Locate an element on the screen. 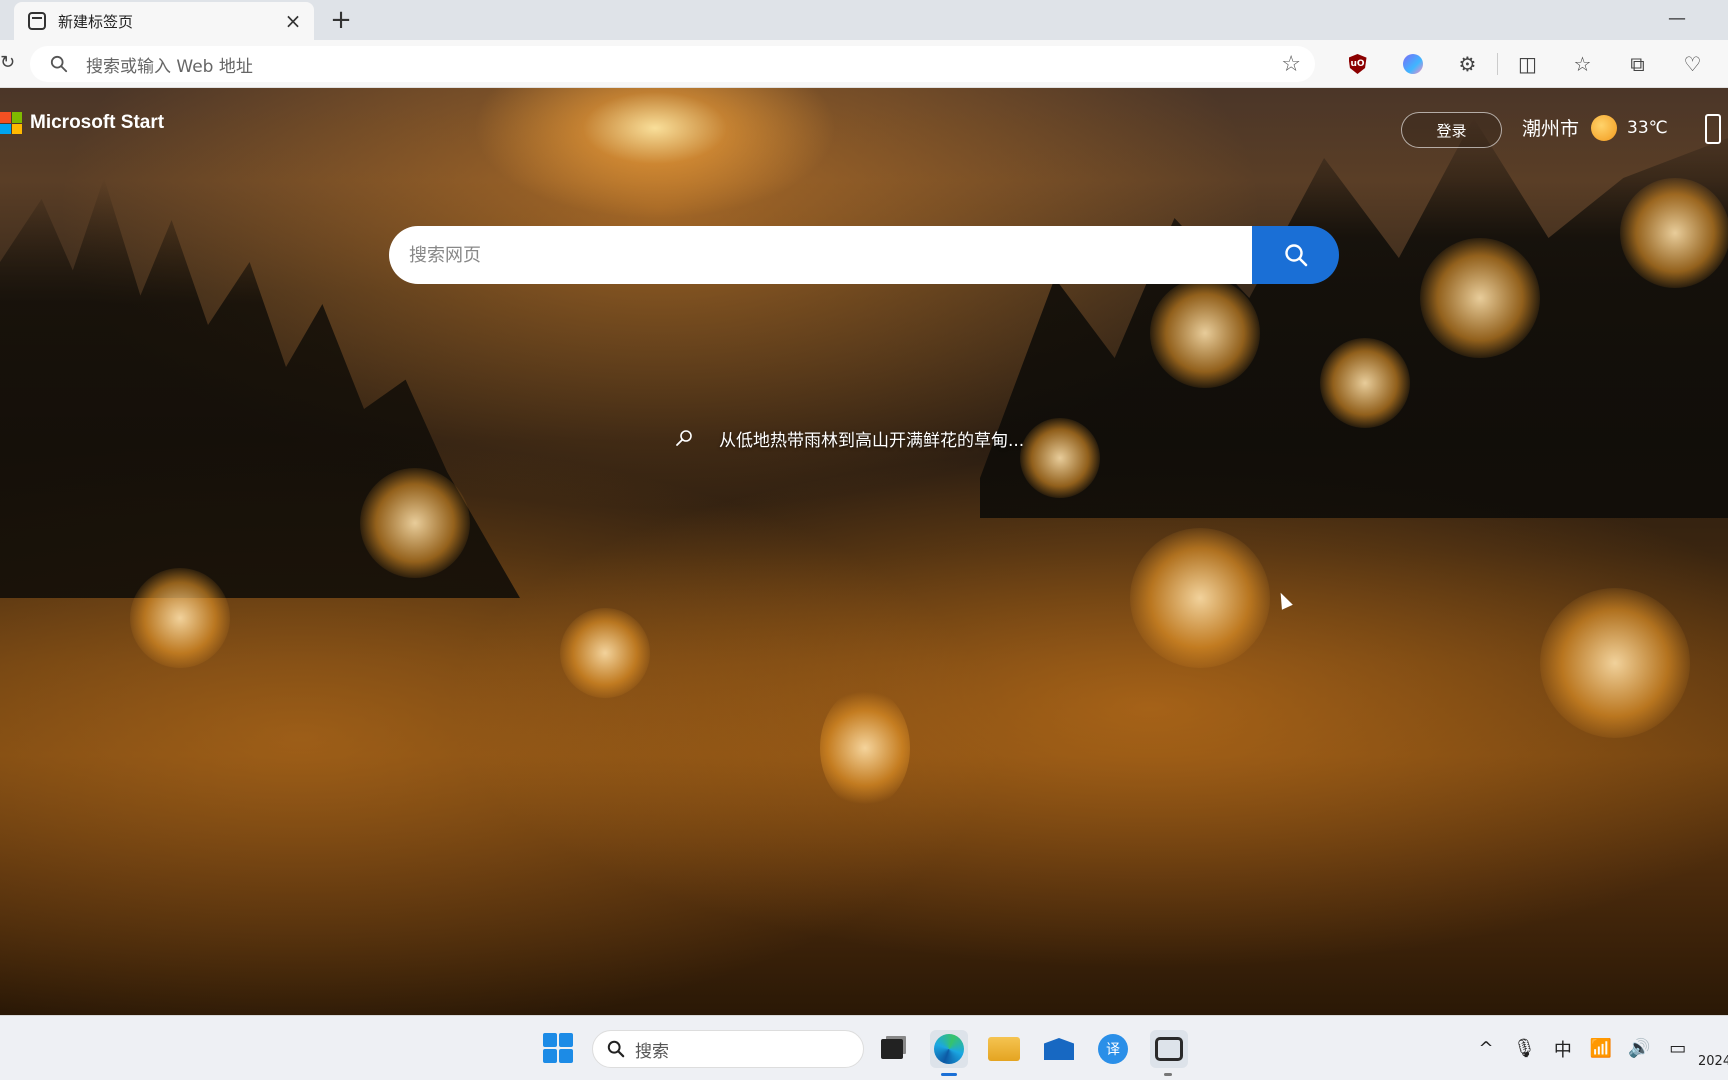  mail-icon is located at coordinates (1059, 1049).